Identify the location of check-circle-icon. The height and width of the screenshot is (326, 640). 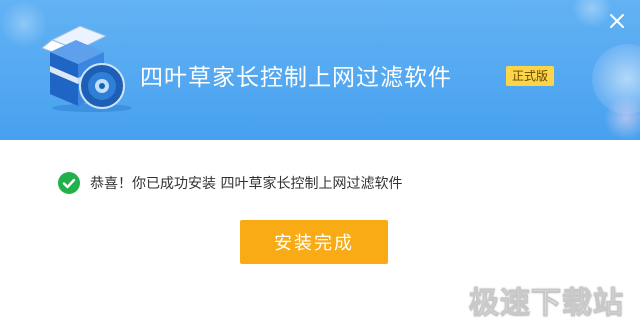
(69, 183).